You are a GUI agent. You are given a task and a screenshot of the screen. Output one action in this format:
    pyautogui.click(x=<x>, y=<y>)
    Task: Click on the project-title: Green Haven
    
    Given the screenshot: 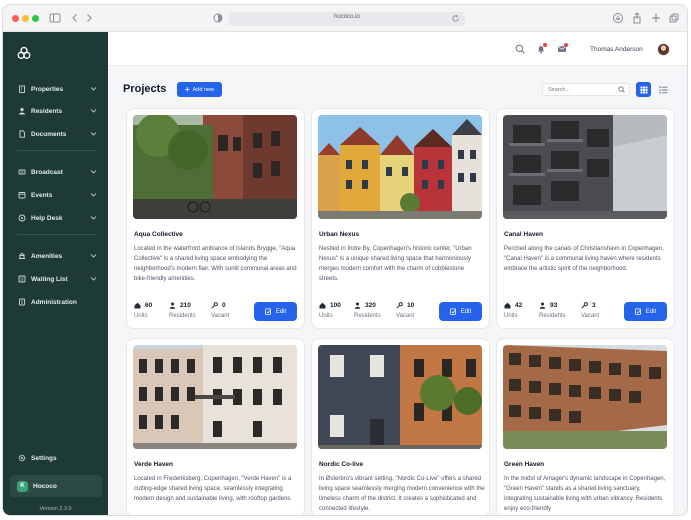 What is the action you would take?
    pyautogui.click(x=524, y=464)
    